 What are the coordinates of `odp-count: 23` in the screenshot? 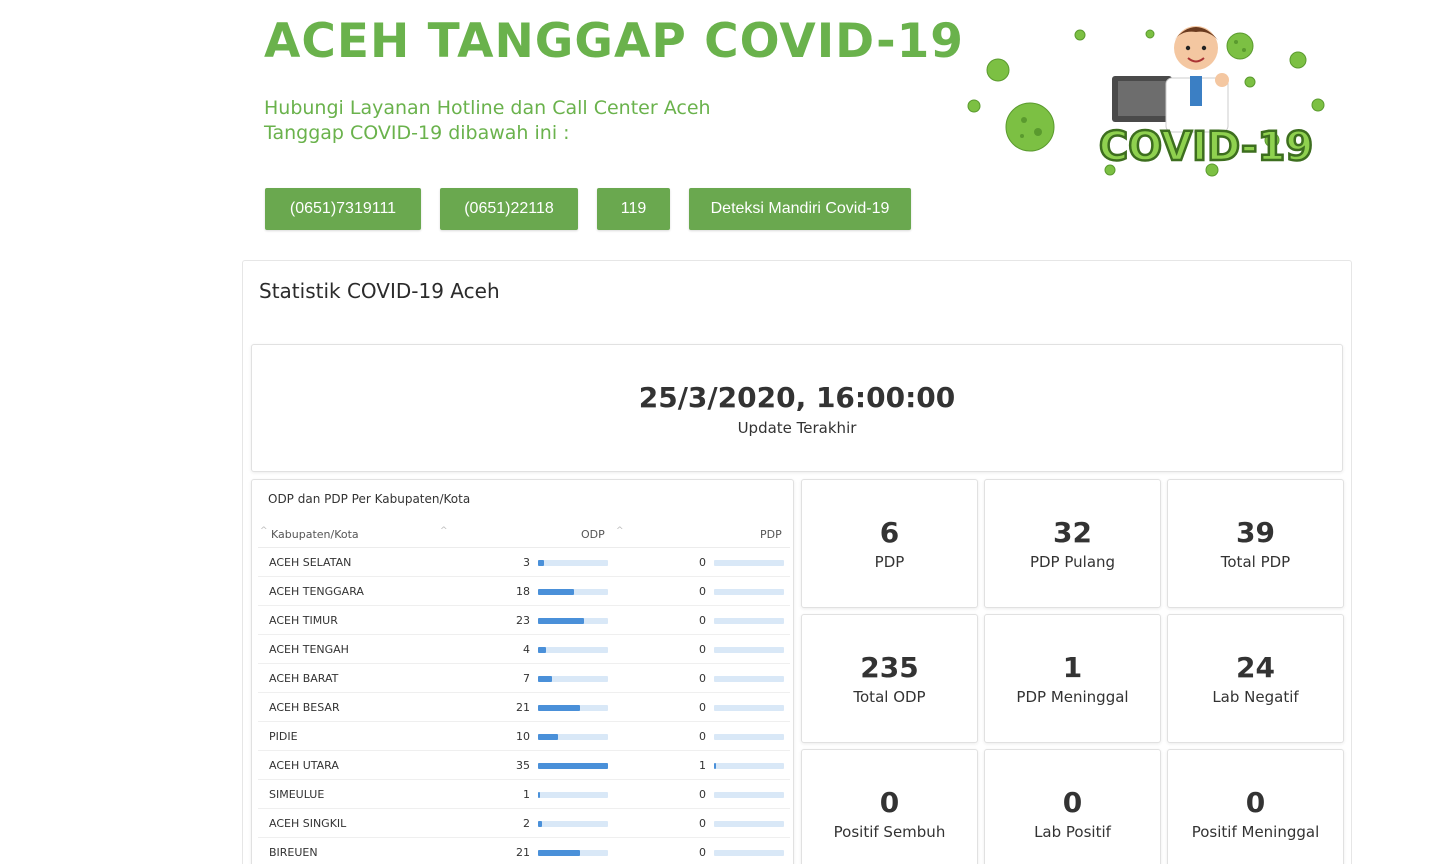 It's located at (523, 620).